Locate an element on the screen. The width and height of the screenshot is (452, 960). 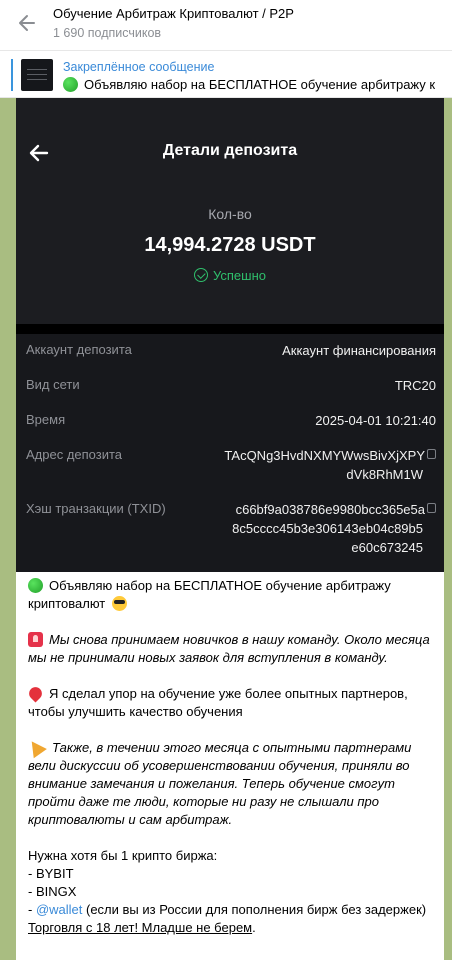
row-key: Аккаунт депозита is located at coordinates (79, 349).